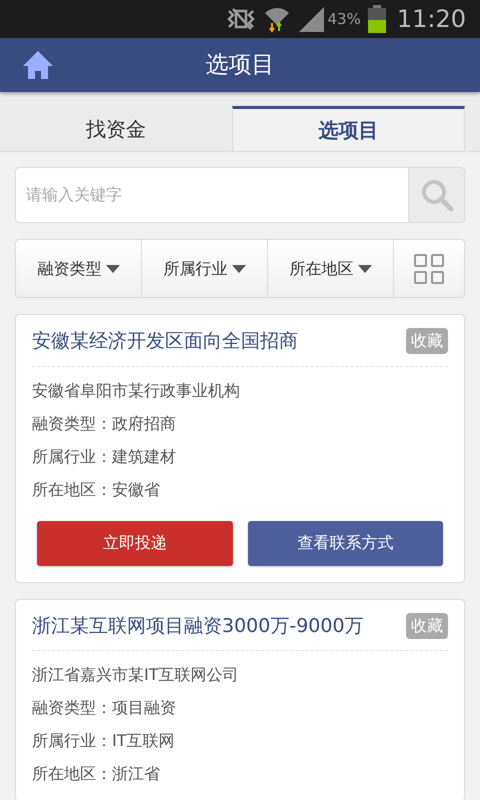 This screenshot has height=800, width=480. What do you see at coordinates (376, 19) in the screenshot?
I see `battery-icon` at bounding box center [376, 19].